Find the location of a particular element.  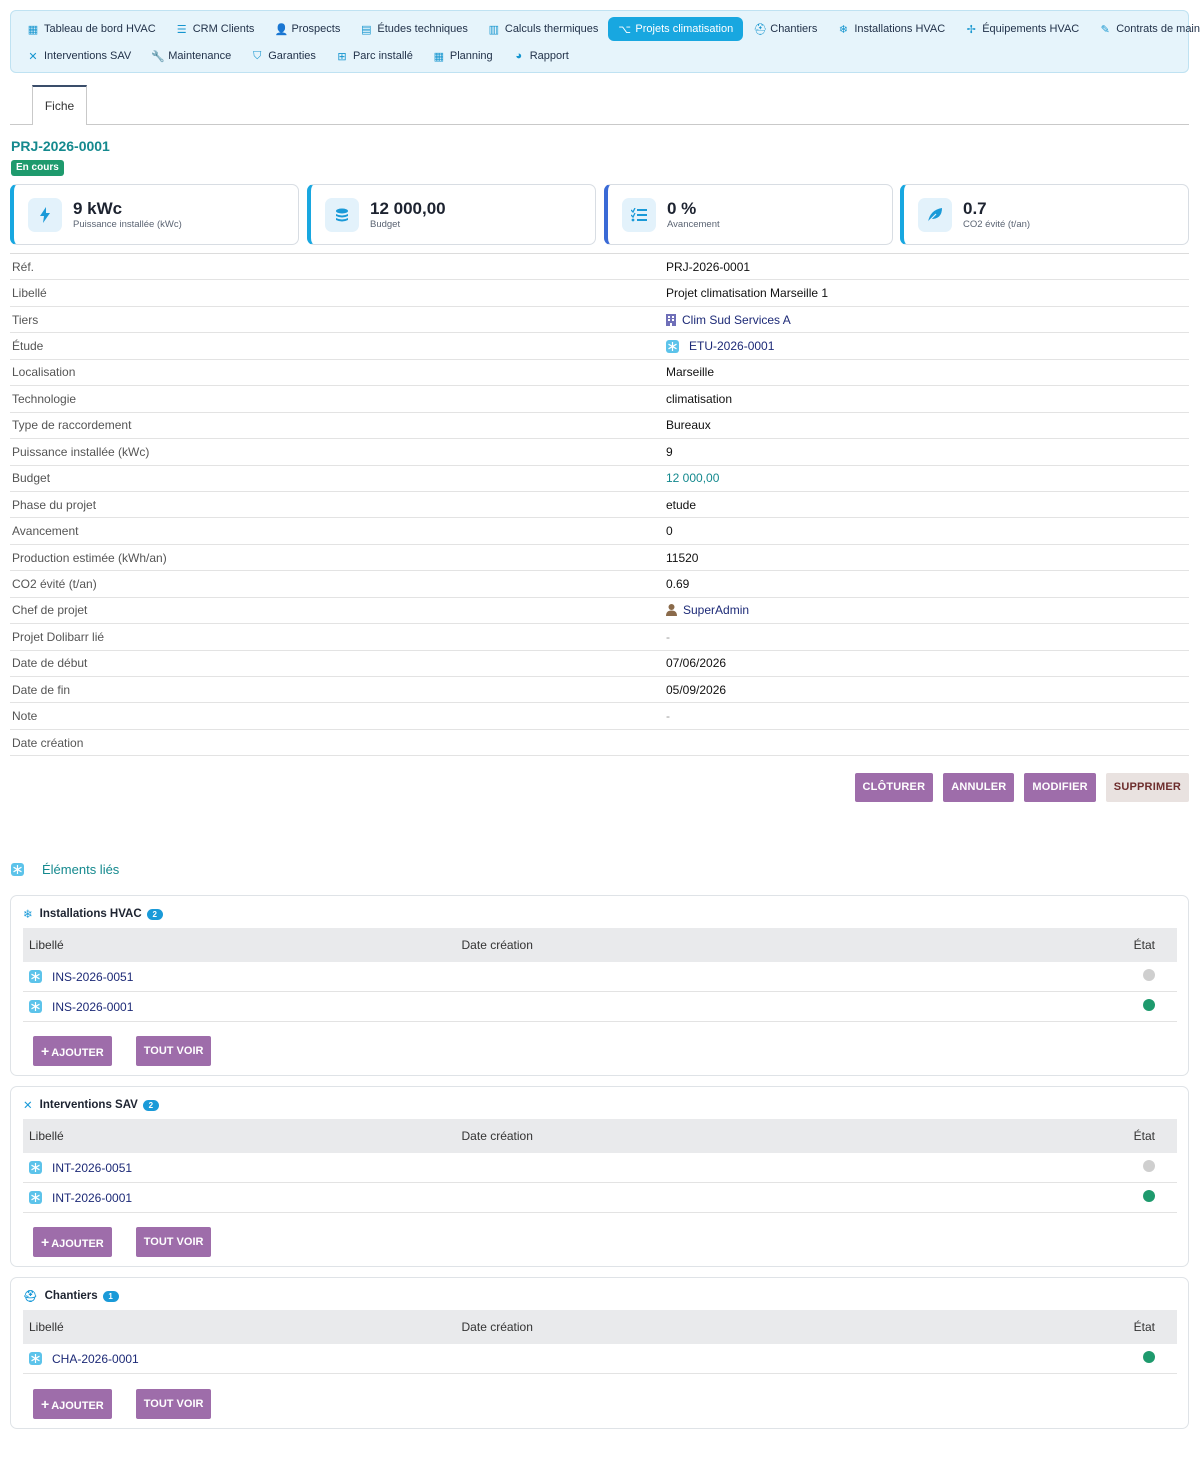

cloturer-button: CLÔTURER is located at coordinates (894, 787).